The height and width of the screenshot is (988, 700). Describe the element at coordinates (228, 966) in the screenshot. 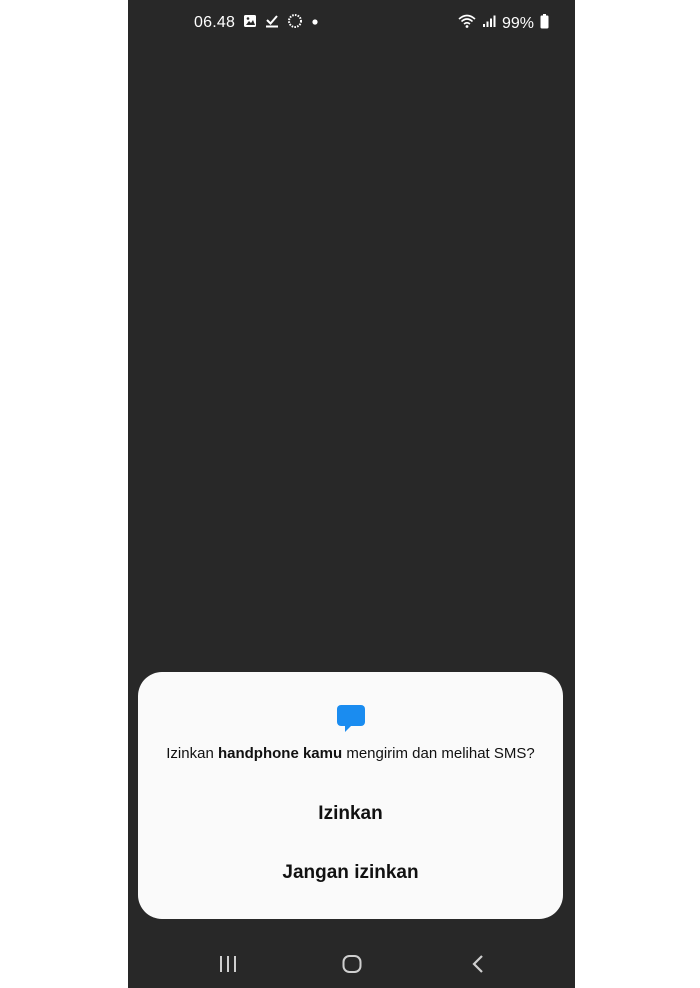

I see `recents-button` at that location.